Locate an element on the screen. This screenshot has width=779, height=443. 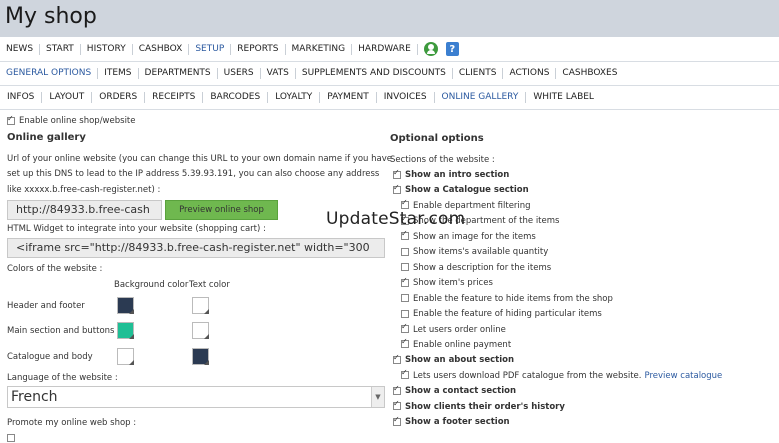
online-gallery-heading: Online gallery is located at coordinates (46, 137).